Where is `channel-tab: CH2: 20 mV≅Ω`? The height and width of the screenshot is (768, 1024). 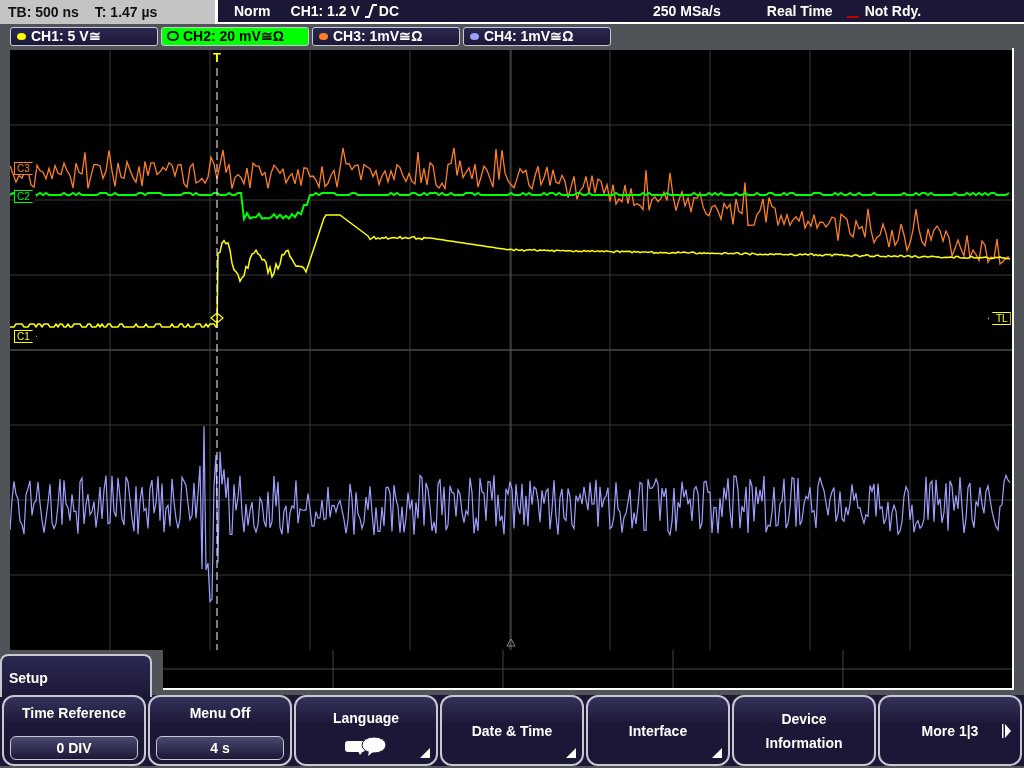
channel-tab: CH2: 20 mV≅Ω is located at coordinates (235, 36).